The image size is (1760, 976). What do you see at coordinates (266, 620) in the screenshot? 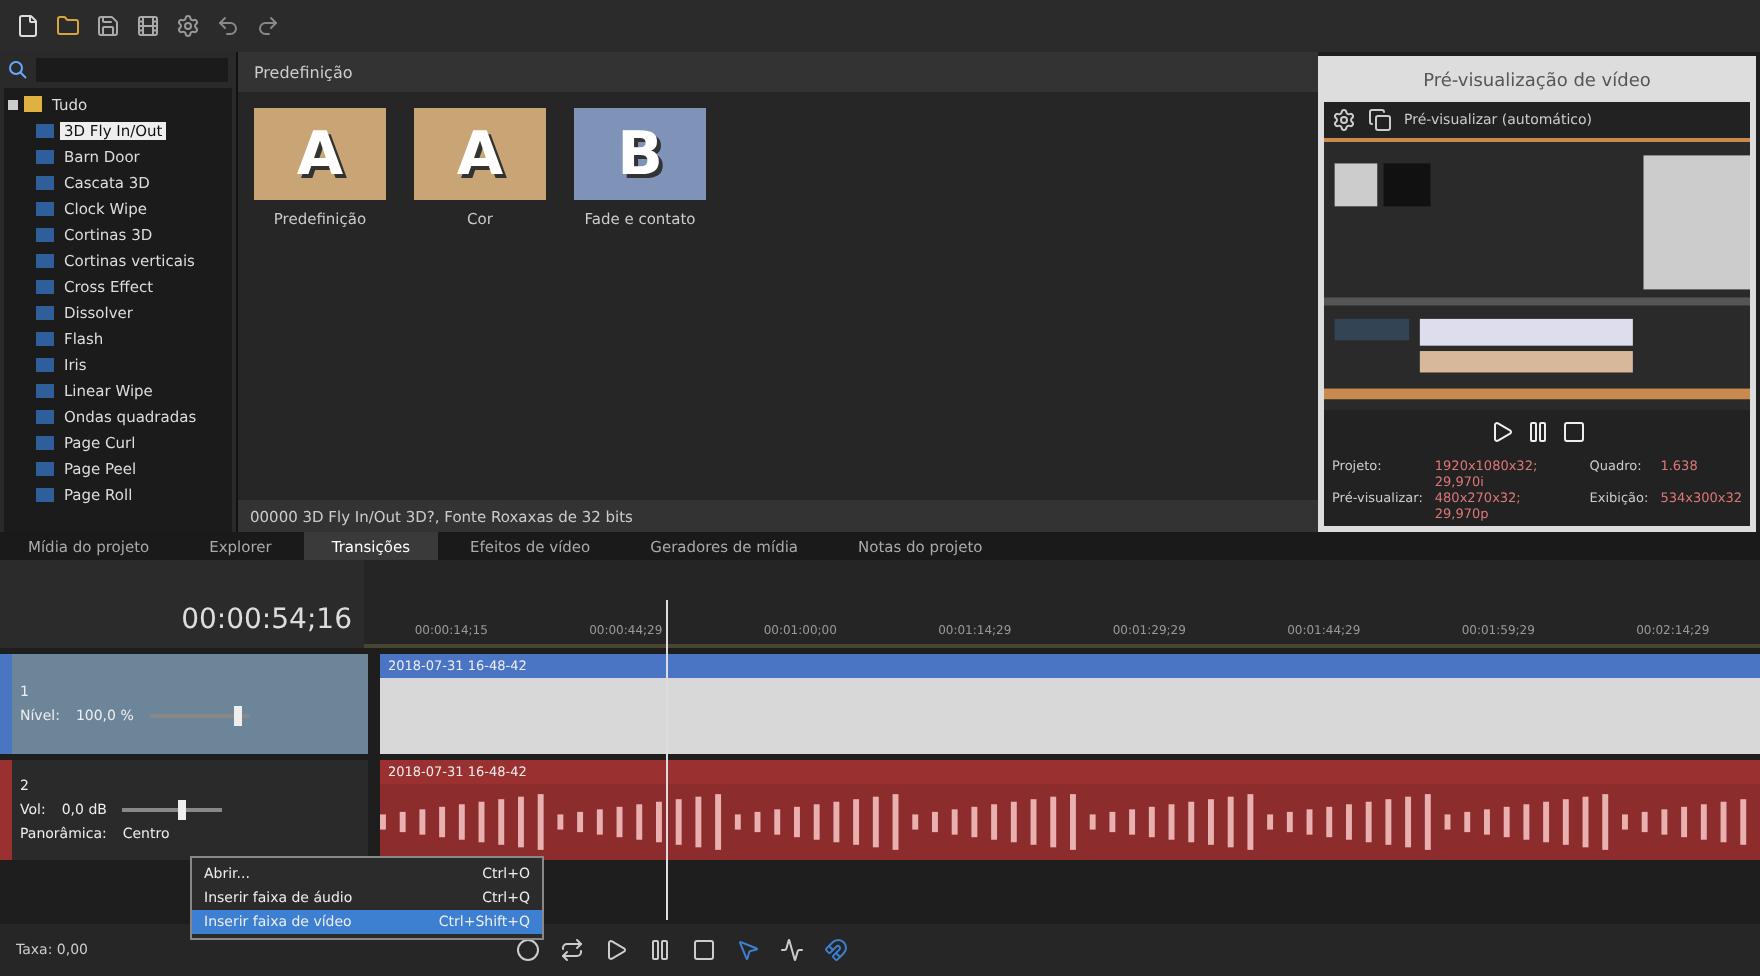
I see `timecode: 00:00:54;16` at bounding box center [266, 620].